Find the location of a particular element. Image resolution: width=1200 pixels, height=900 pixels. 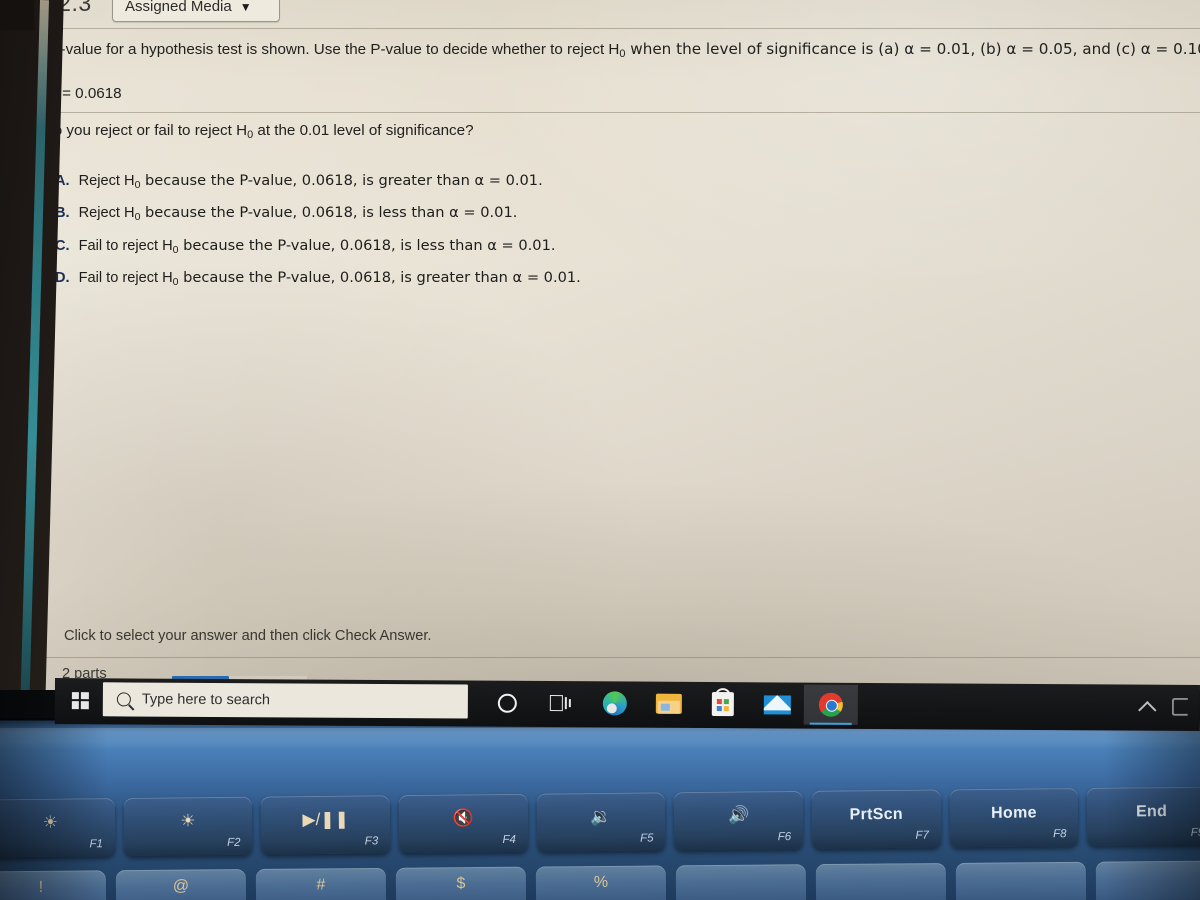

search-placeholder: Type here to search is located at coordinates (206, 700).